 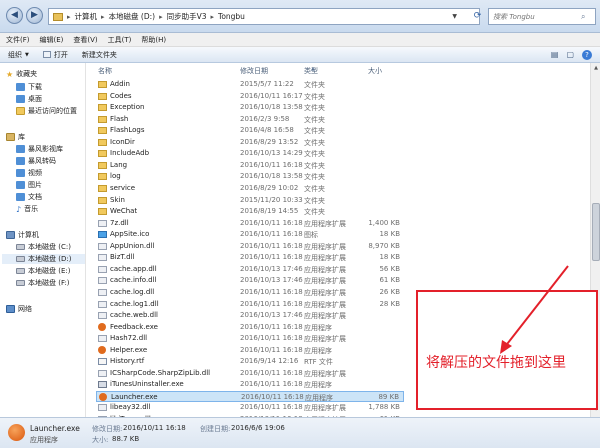 What do you see at coordinates (596, 232) in the screenshot?
I see `scroll-thumb` at bounding box center [596, 232].